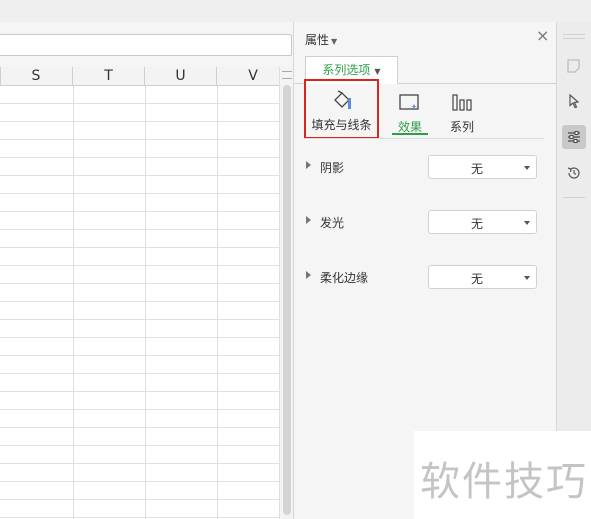 Image resolution: width=591 pixels, height=519 pixels. Describe the element at coordinates (317, 40) in the screenshot. I see `panel-title-label: 属性` at that location.